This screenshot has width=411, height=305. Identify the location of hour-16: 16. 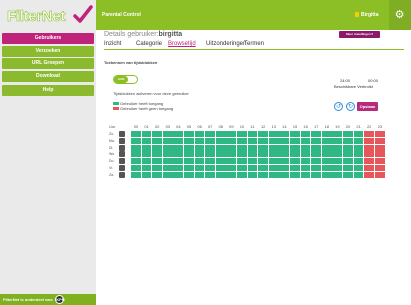
(306, 126).